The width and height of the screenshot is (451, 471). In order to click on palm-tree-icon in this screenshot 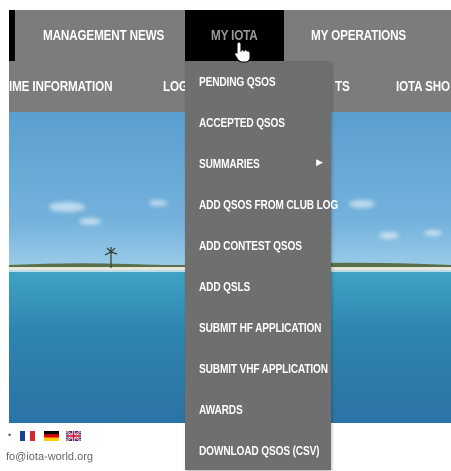, I will do `click(111, 257)`.